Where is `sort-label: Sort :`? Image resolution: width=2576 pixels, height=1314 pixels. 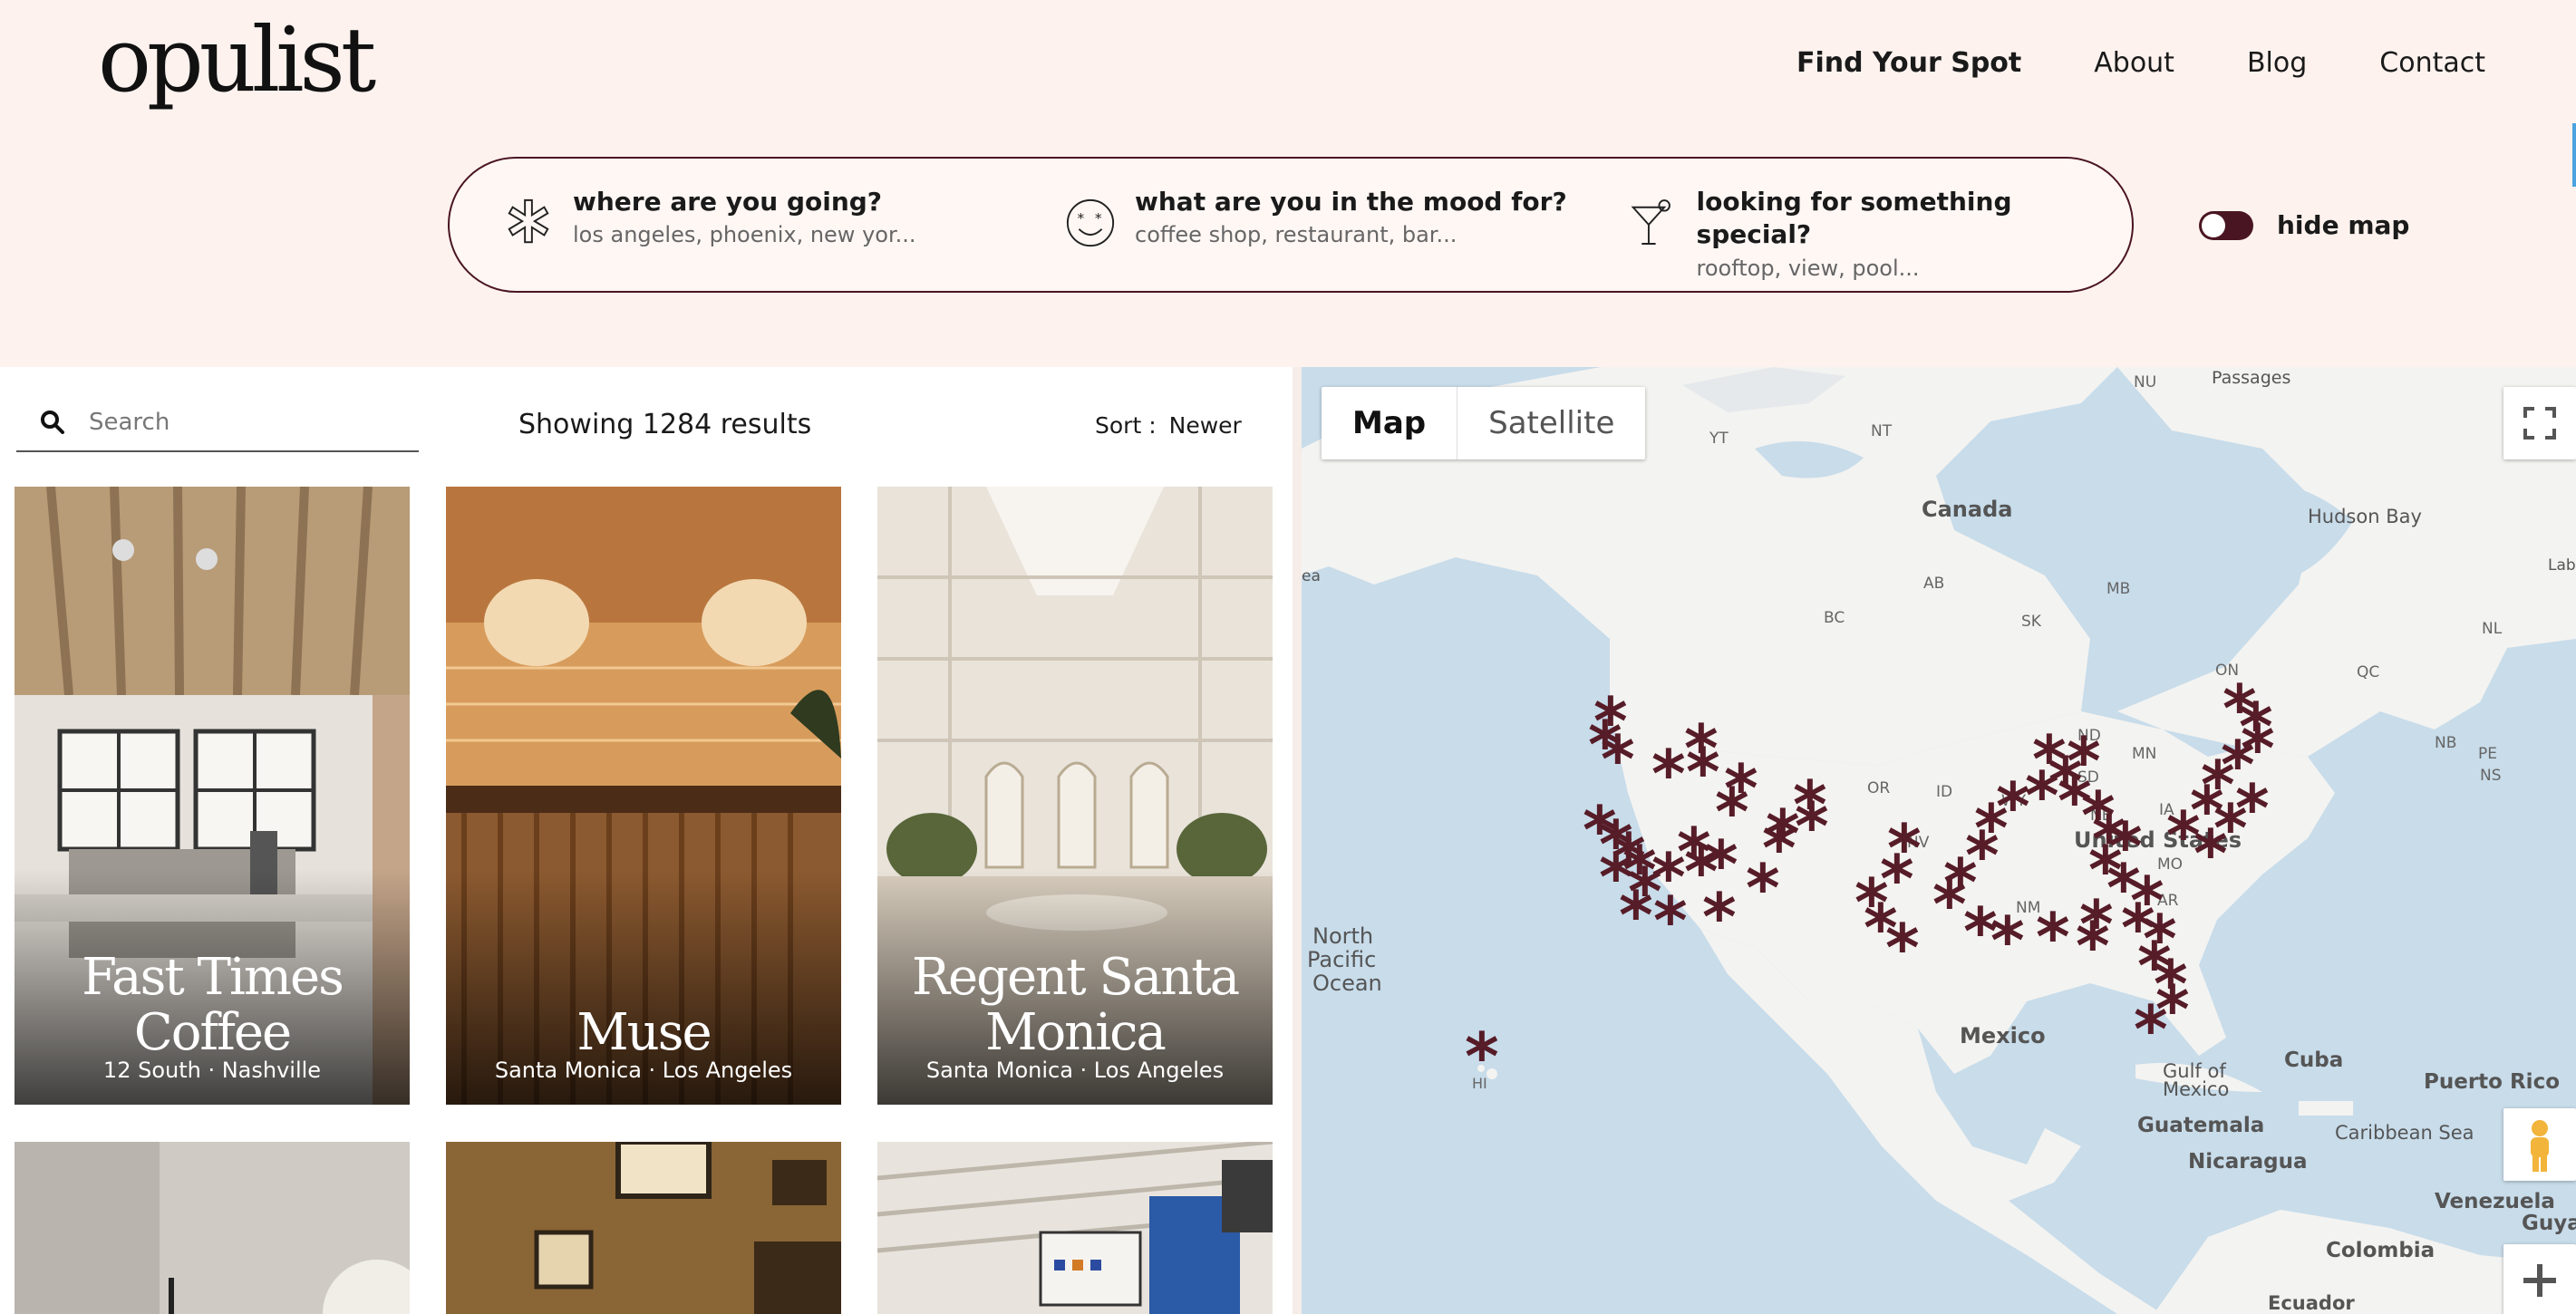 sort-label: Sort : is located at coordinates (1126, 425).